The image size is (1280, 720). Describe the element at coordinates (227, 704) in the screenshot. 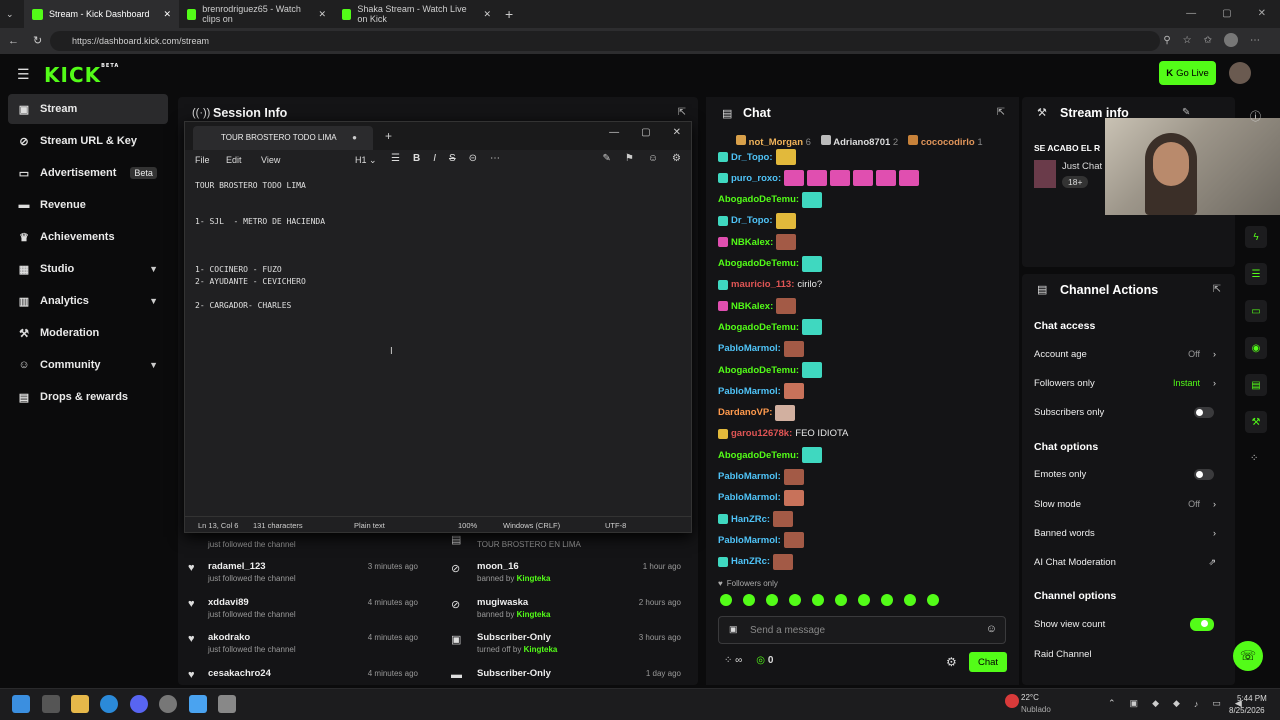

I see `calculator-icon` at that location.